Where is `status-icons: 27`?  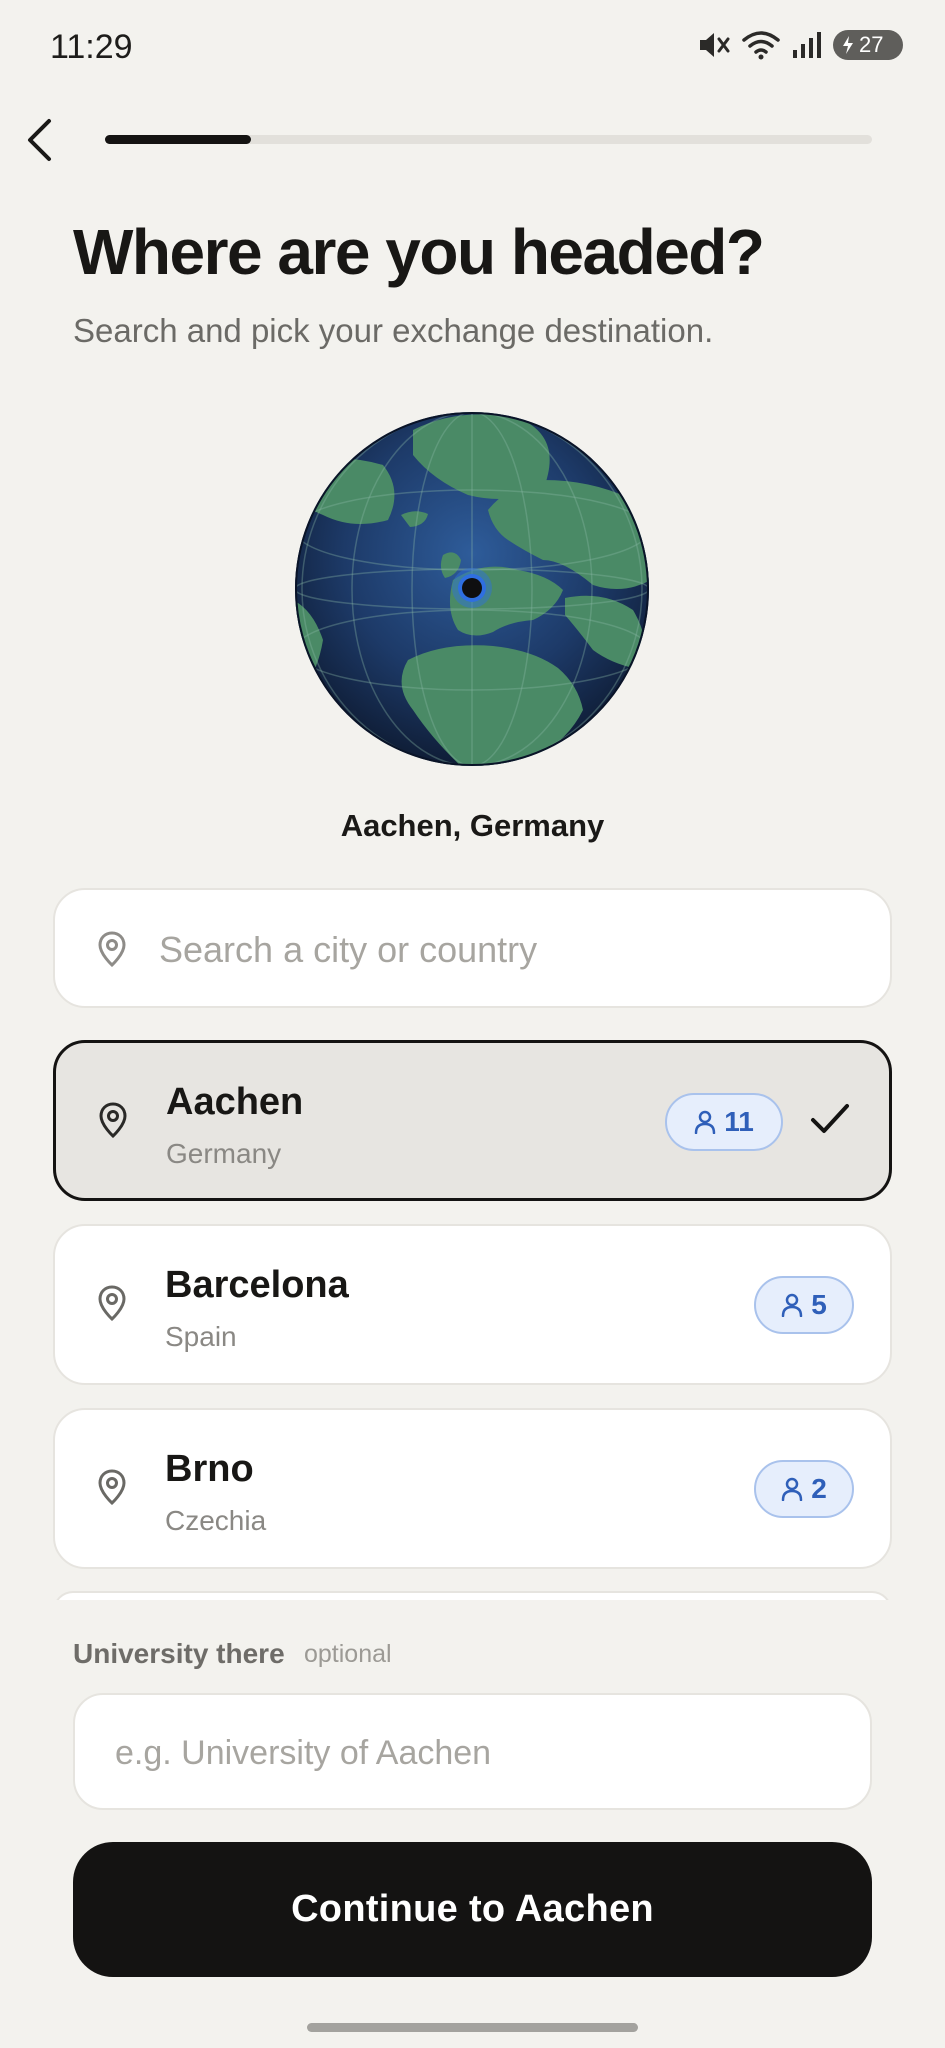
status-icons: 27 is located at coordinates (800, 45).